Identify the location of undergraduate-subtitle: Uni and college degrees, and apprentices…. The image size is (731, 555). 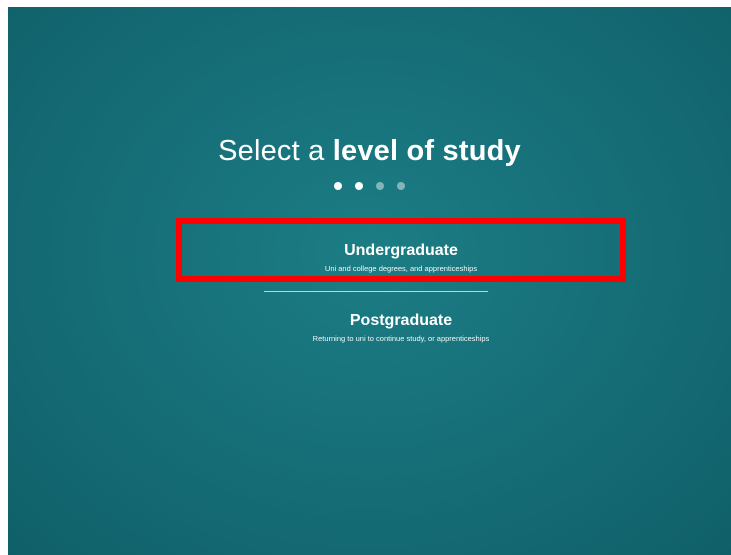
(401, 268).